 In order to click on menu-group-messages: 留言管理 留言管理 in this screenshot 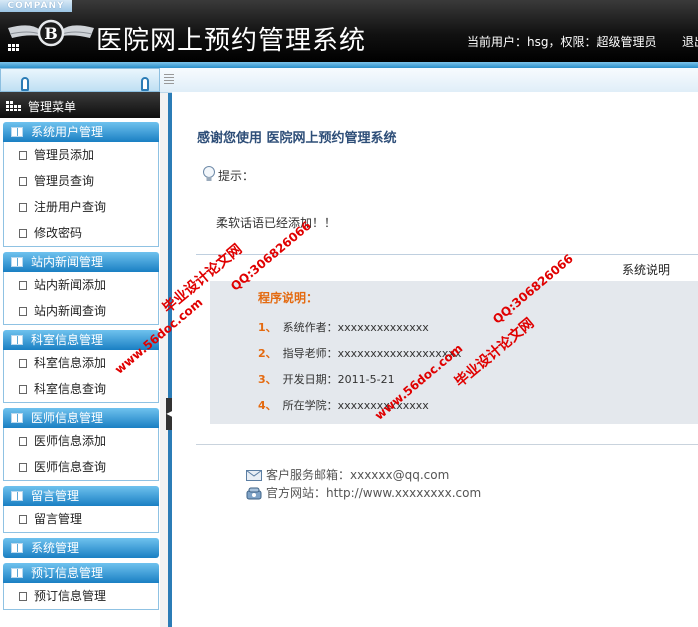, I will do `click(81, 509)`.